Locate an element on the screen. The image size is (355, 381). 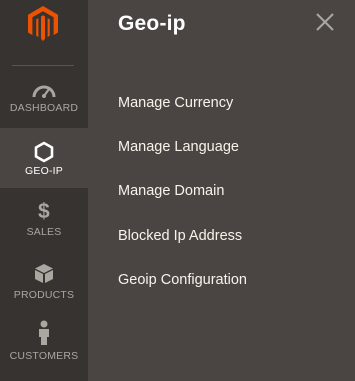
sidebar-item-geo-ip: GEO-IP is located at coordinates (44, 158).